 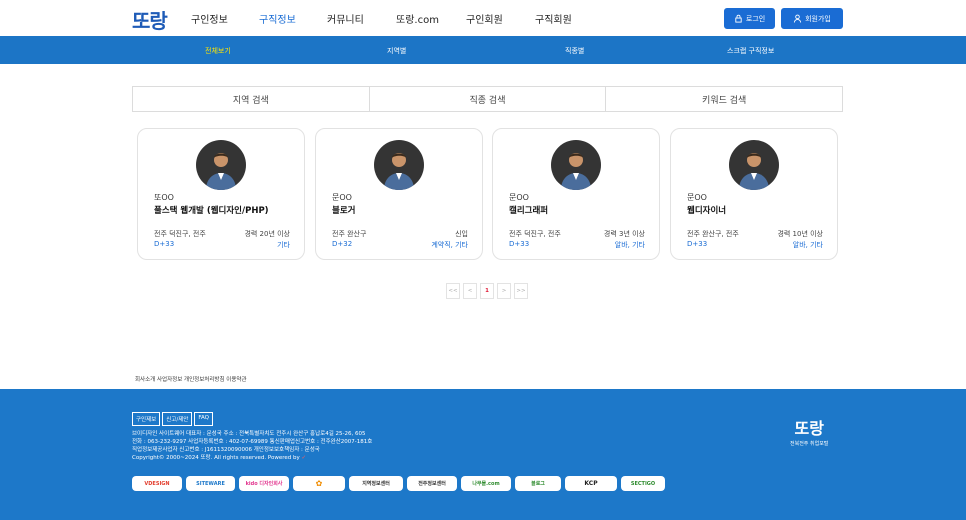 What do you see at coordinates (486, 483) in the screenshot?
I see `badge-namumall: 나무몰.com` at bounding box center [486, 483].